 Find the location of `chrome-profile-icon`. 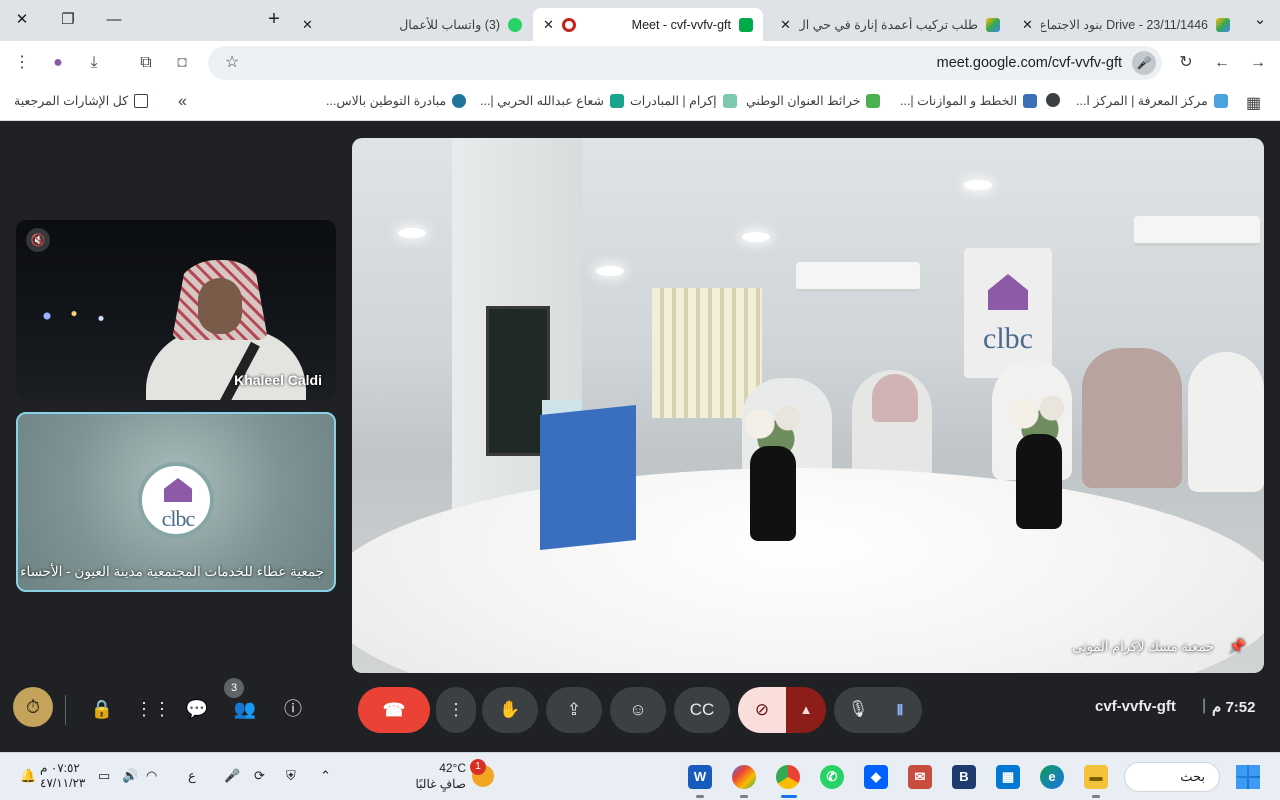

chrome-profile-icon is located at coordinates (744, 777).